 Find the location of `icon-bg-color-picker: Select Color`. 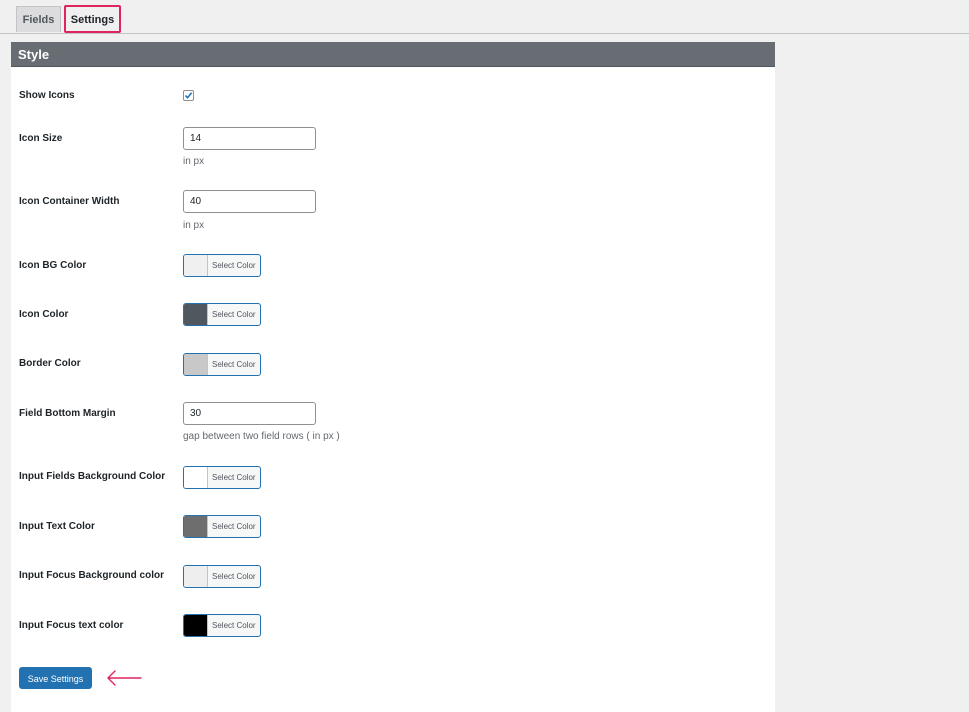

icon-bg-color-picker: Select Color is located at coordinates (222, 265).